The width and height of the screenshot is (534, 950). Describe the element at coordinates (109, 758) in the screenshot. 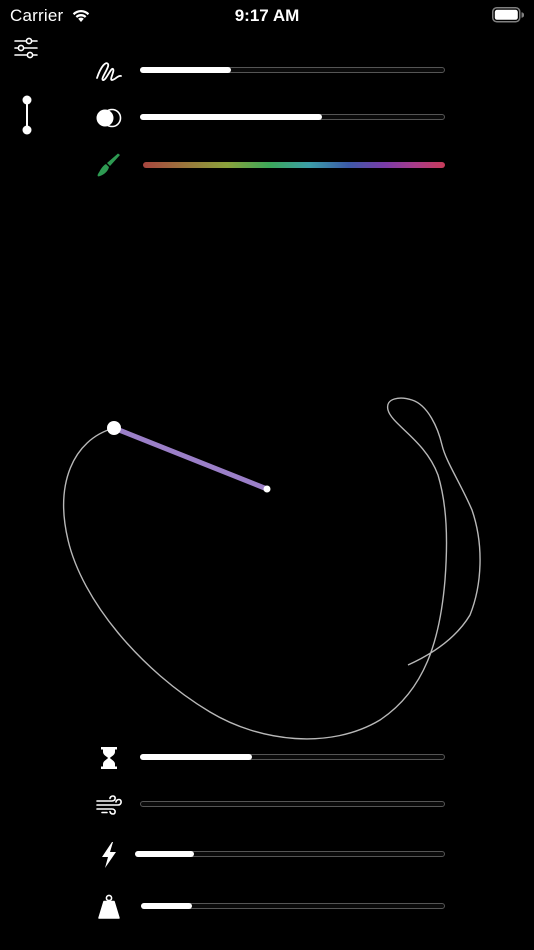

I see `hourglass-icon` at that location.